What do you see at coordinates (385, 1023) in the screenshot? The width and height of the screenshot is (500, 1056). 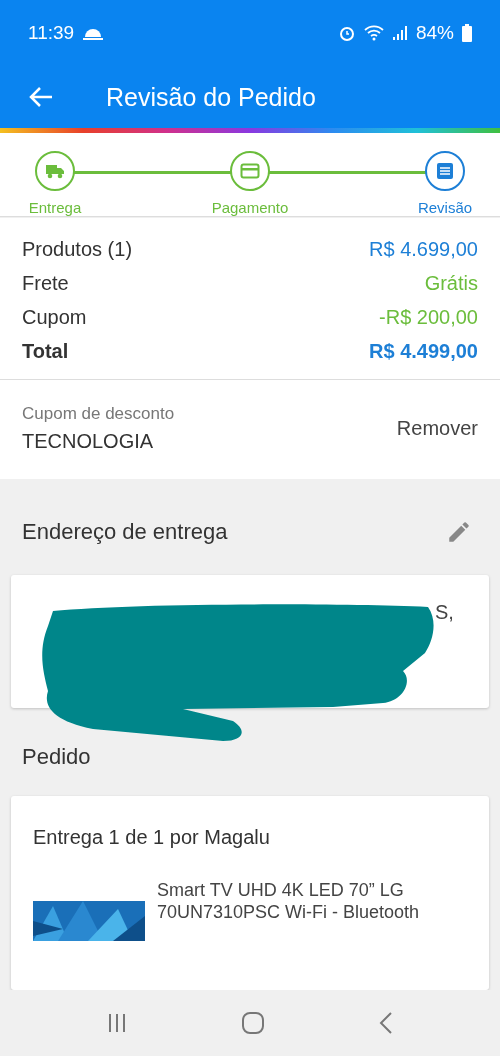 I see `back-chevron-icon` at bounding box center [385, 1023].